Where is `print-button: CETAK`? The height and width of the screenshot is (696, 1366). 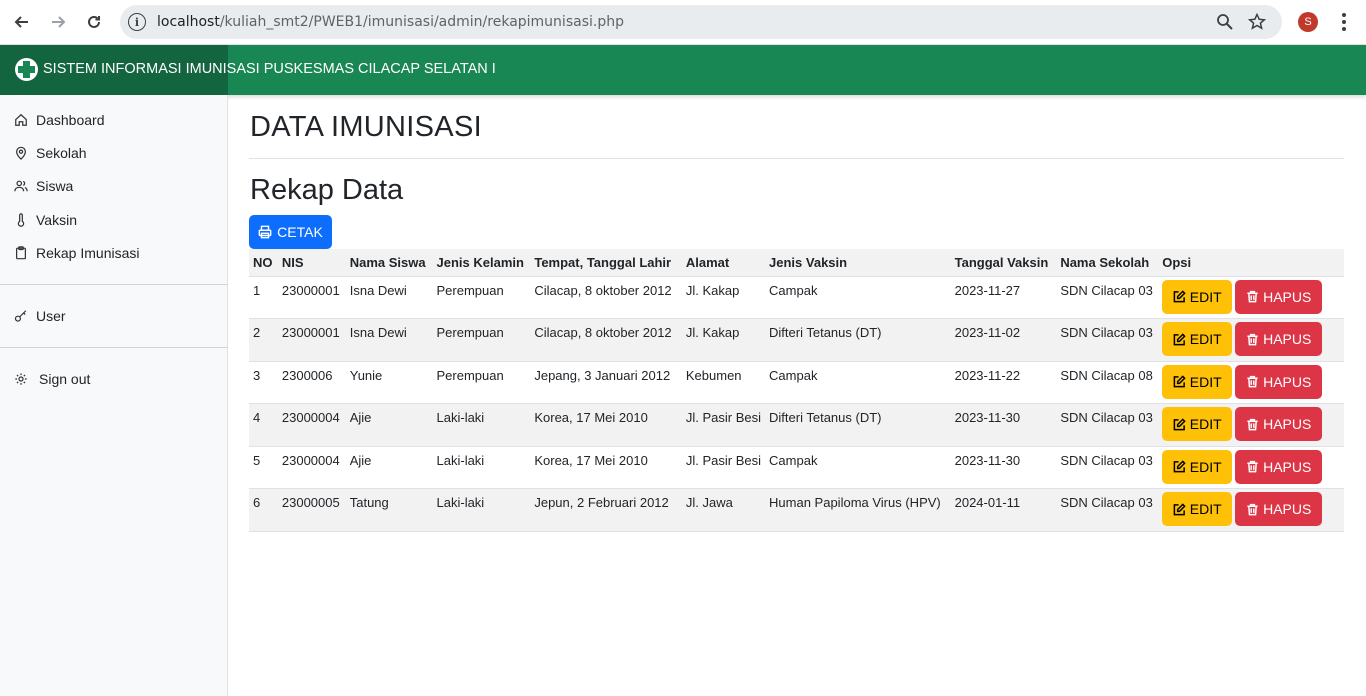
print-button: CETAK is located at coordinates (290, 232).